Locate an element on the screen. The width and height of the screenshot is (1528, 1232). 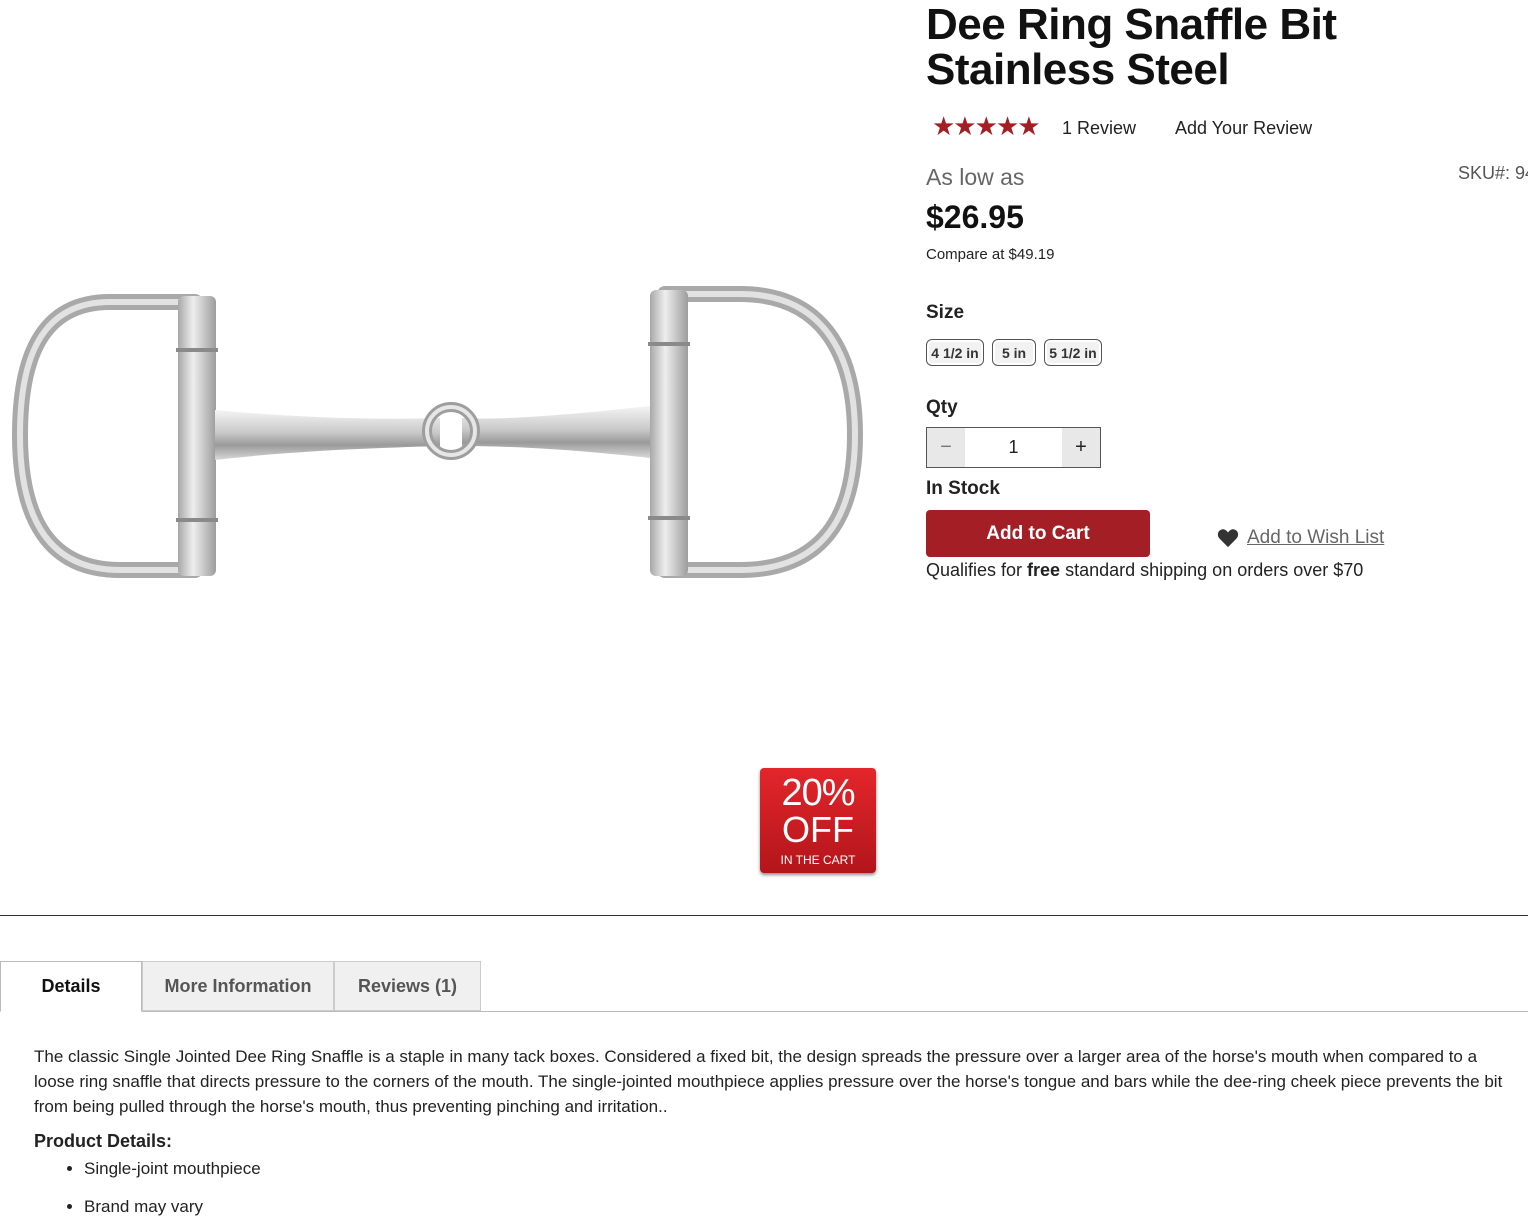
shipping-free: free is located at coordinates (1044, 570).